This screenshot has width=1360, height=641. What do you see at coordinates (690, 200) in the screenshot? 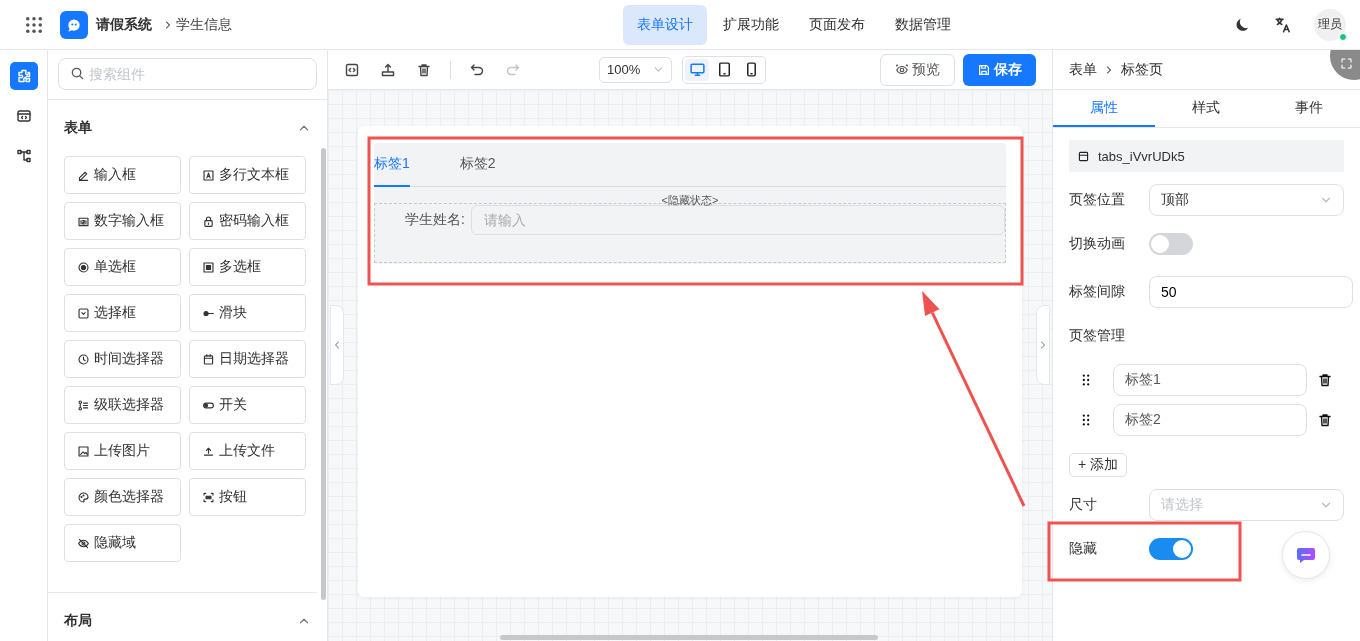
I see `hidden-state-label: <隐藏状态>` at bounding box center [690, 200].